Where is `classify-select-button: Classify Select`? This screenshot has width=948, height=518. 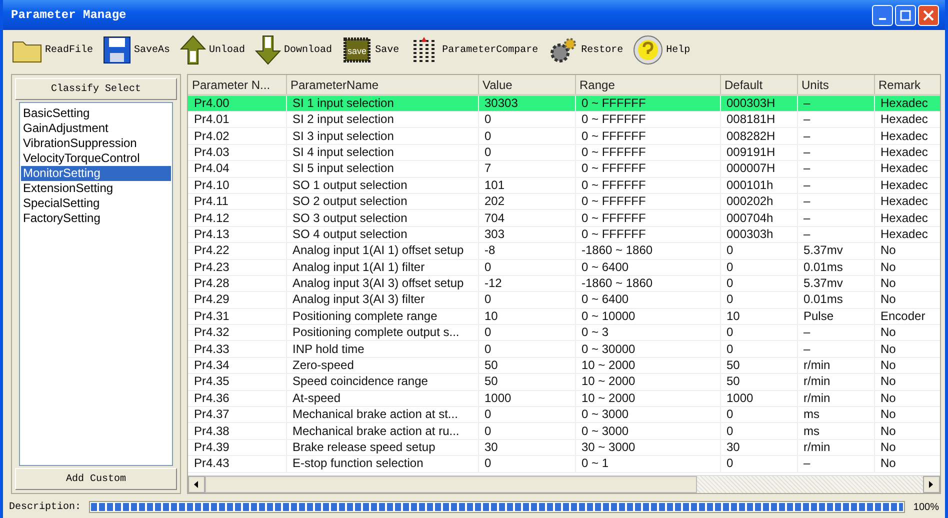
classify-select-button: Classify Select is located at coordinates (96, 89).